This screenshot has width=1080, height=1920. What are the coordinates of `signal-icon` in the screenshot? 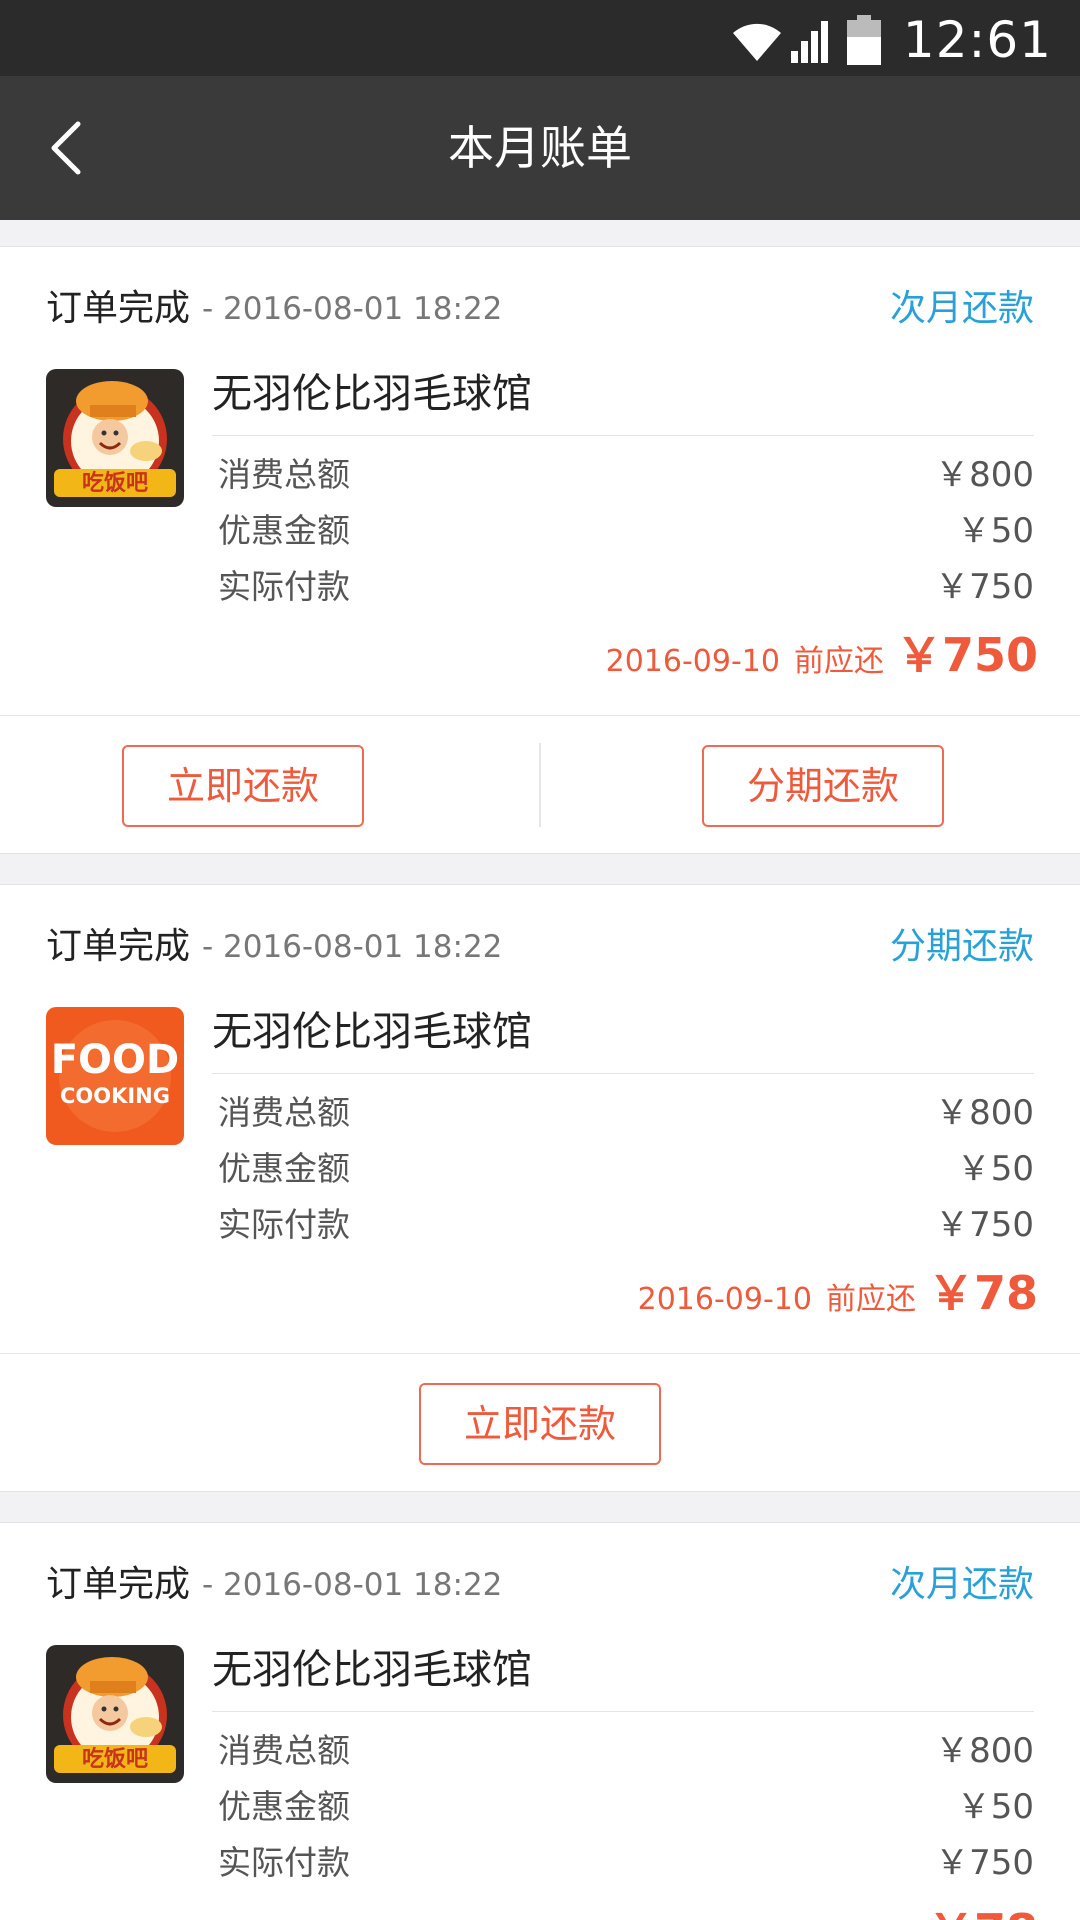 It's located at (809, 42).